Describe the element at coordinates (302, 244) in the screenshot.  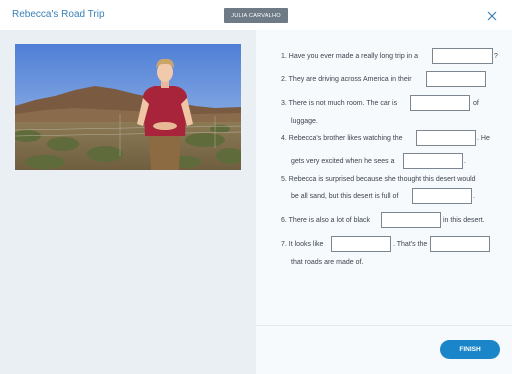
I see `question-7-text: 7. It looks like` at that location.